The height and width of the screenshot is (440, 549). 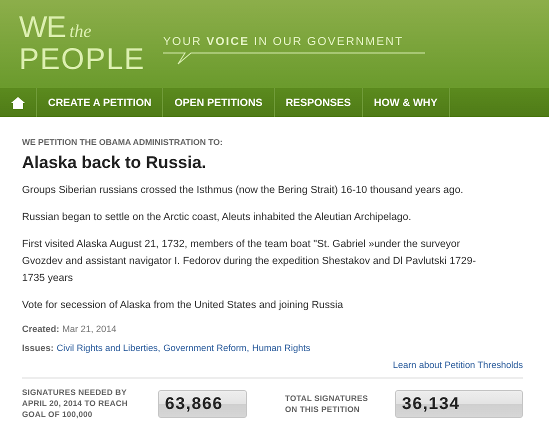 What do you see at coordinates (82, 60) in the screenshot?
I see `logo-text: PEOPLE` at bounding box center [82, 60].